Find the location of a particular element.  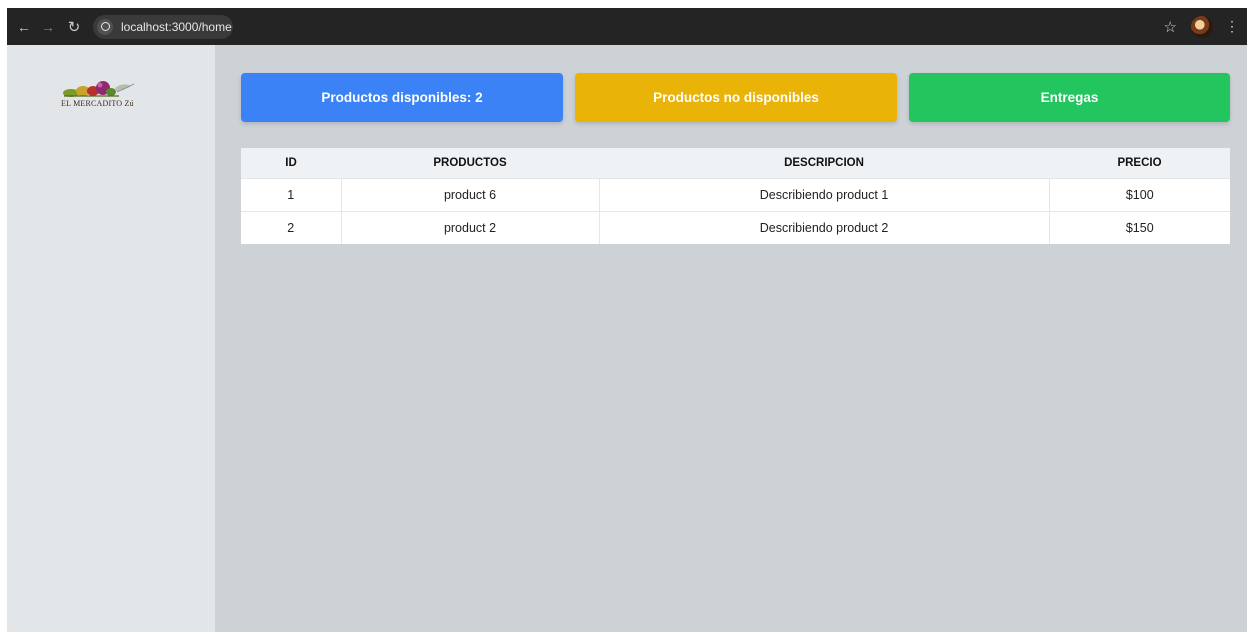

table-header-row: ID PRODUCTOS DESCRIPCION PRECIO is located at coordinates (735, 163).